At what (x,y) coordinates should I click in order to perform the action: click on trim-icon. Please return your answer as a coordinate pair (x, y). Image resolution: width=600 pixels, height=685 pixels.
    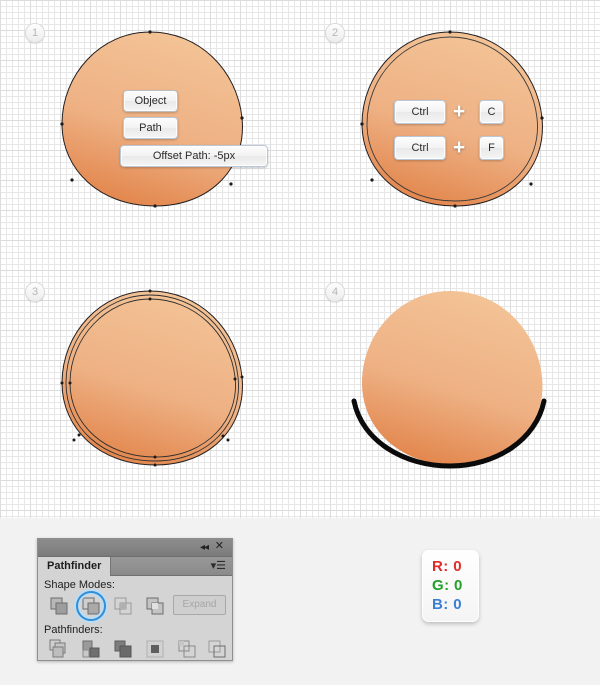
    Looking at the image, I should click on (91, 649).